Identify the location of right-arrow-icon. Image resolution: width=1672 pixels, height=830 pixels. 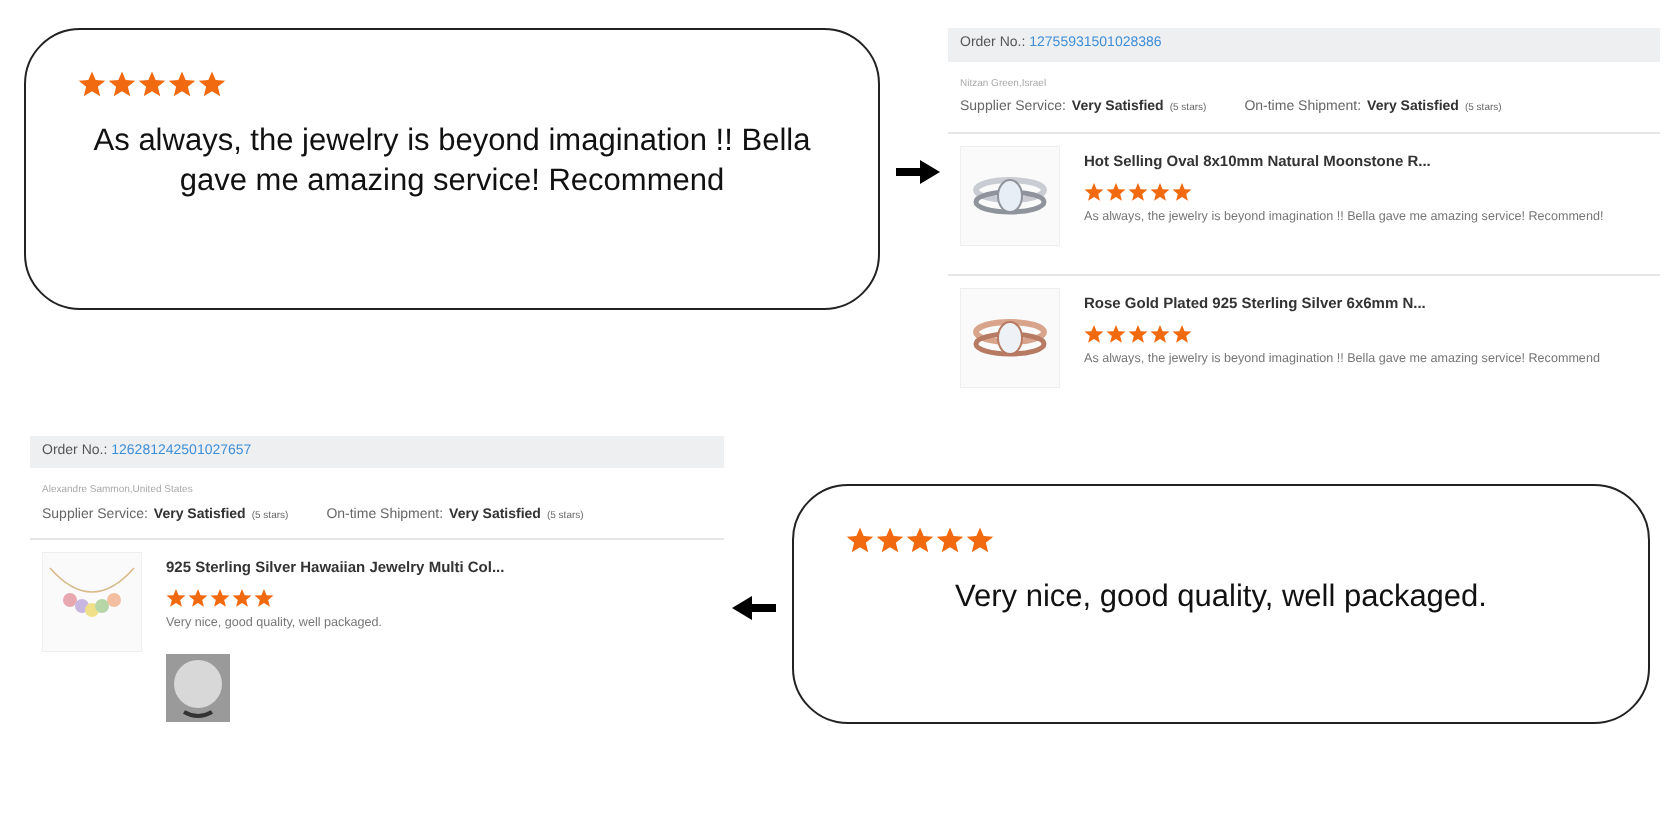
(918, 172).